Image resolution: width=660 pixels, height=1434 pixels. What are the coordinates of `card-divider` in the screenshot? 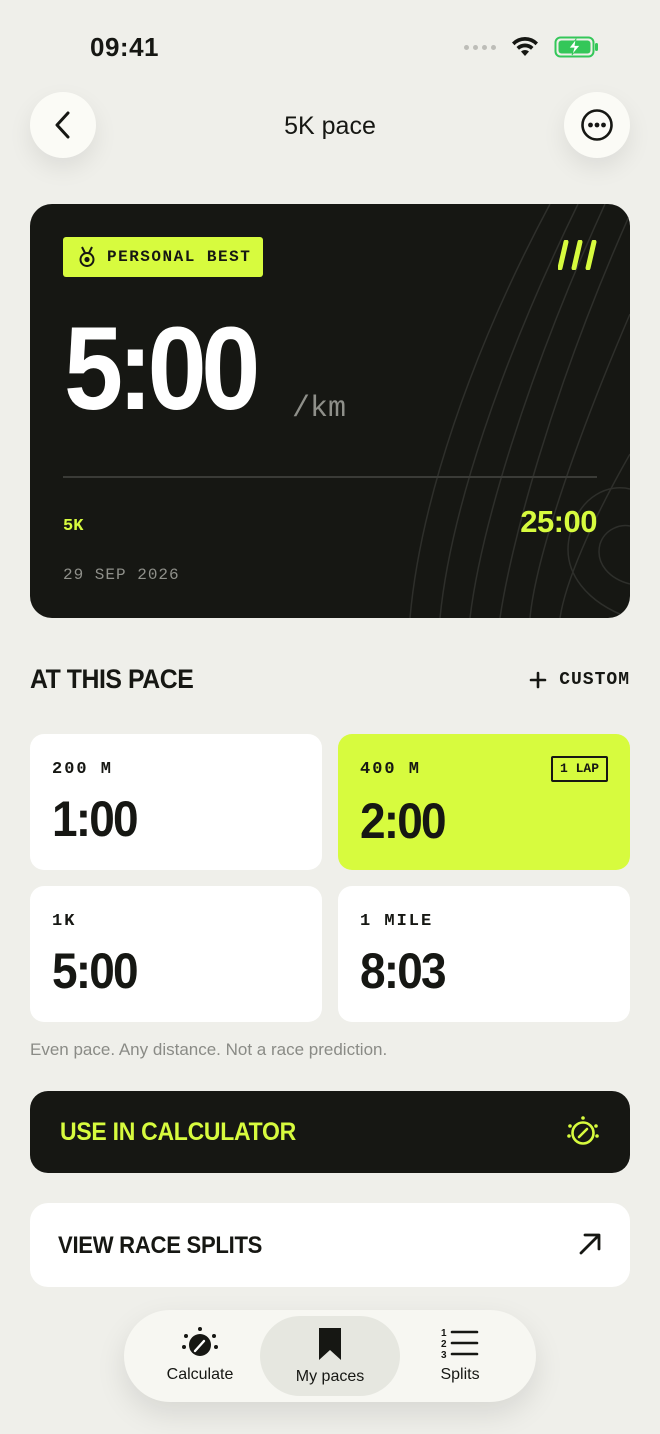 It's located at (330, 477).